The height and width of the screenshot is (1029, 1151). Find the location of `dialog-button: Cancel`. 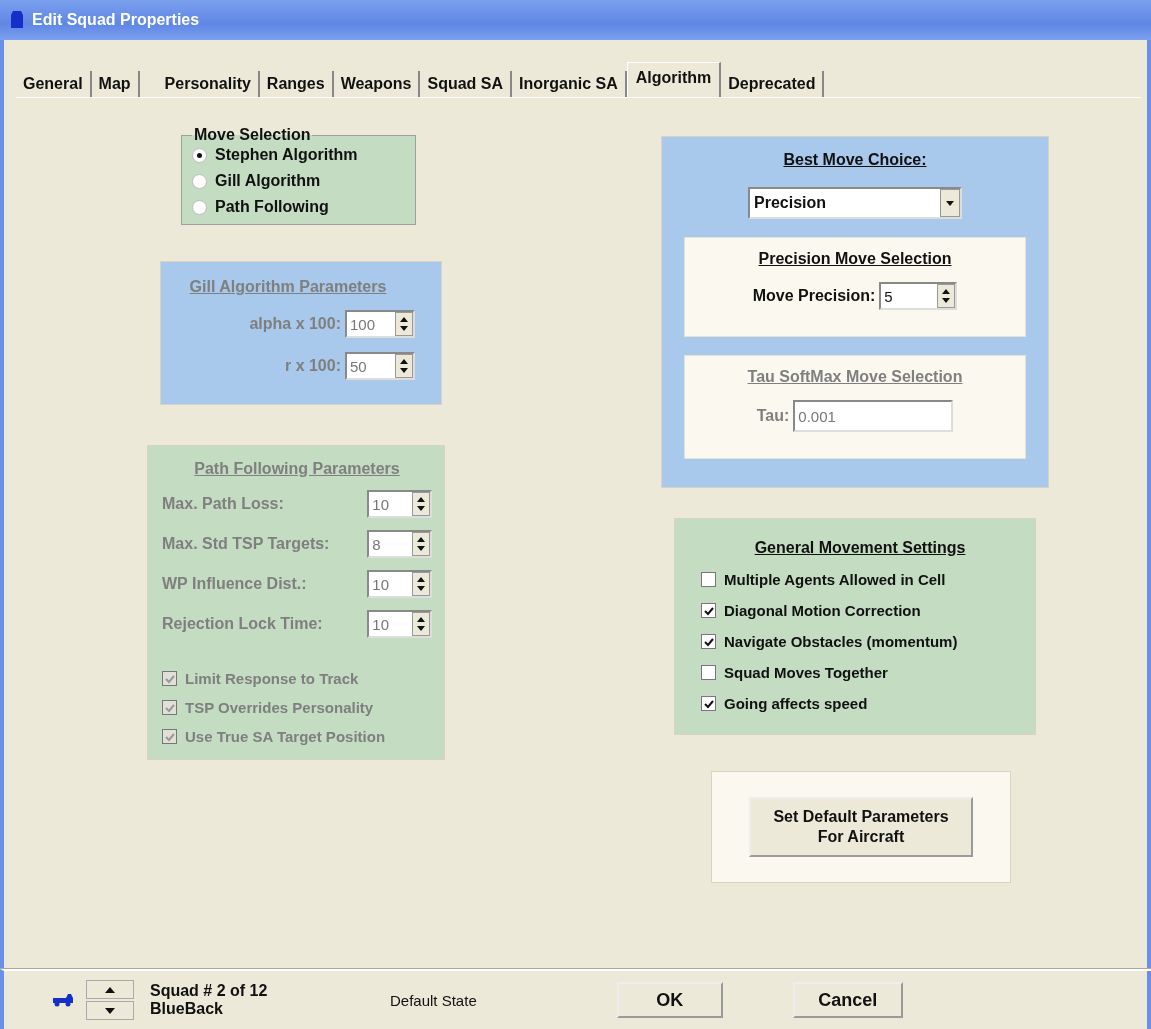

dialog-button: Cancel is located at coordinates (847, 1000).